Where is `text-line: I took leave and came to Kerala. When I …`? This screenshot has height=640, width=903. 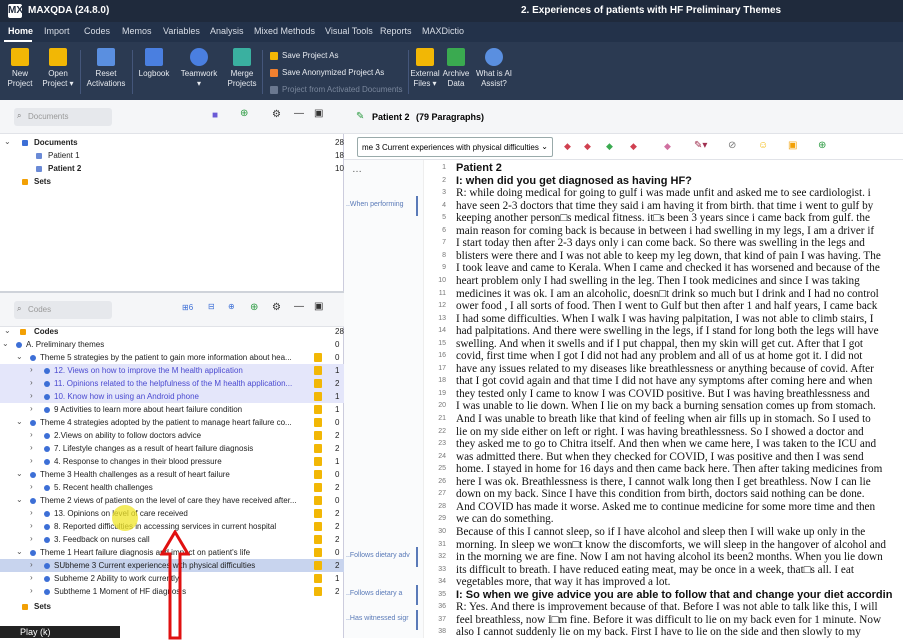
text-line: I took leave and came to Kerala. When I … is located at coordinates (668, 268).